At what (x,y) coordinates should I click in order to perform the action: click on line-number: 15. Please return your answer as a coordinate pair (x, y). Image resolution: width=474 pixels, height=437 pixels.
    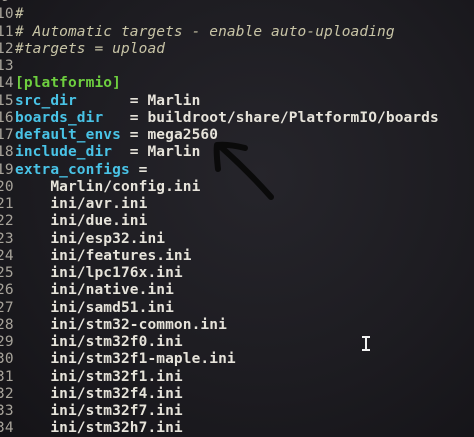
    Looking at the image, I should click on (7, 100).